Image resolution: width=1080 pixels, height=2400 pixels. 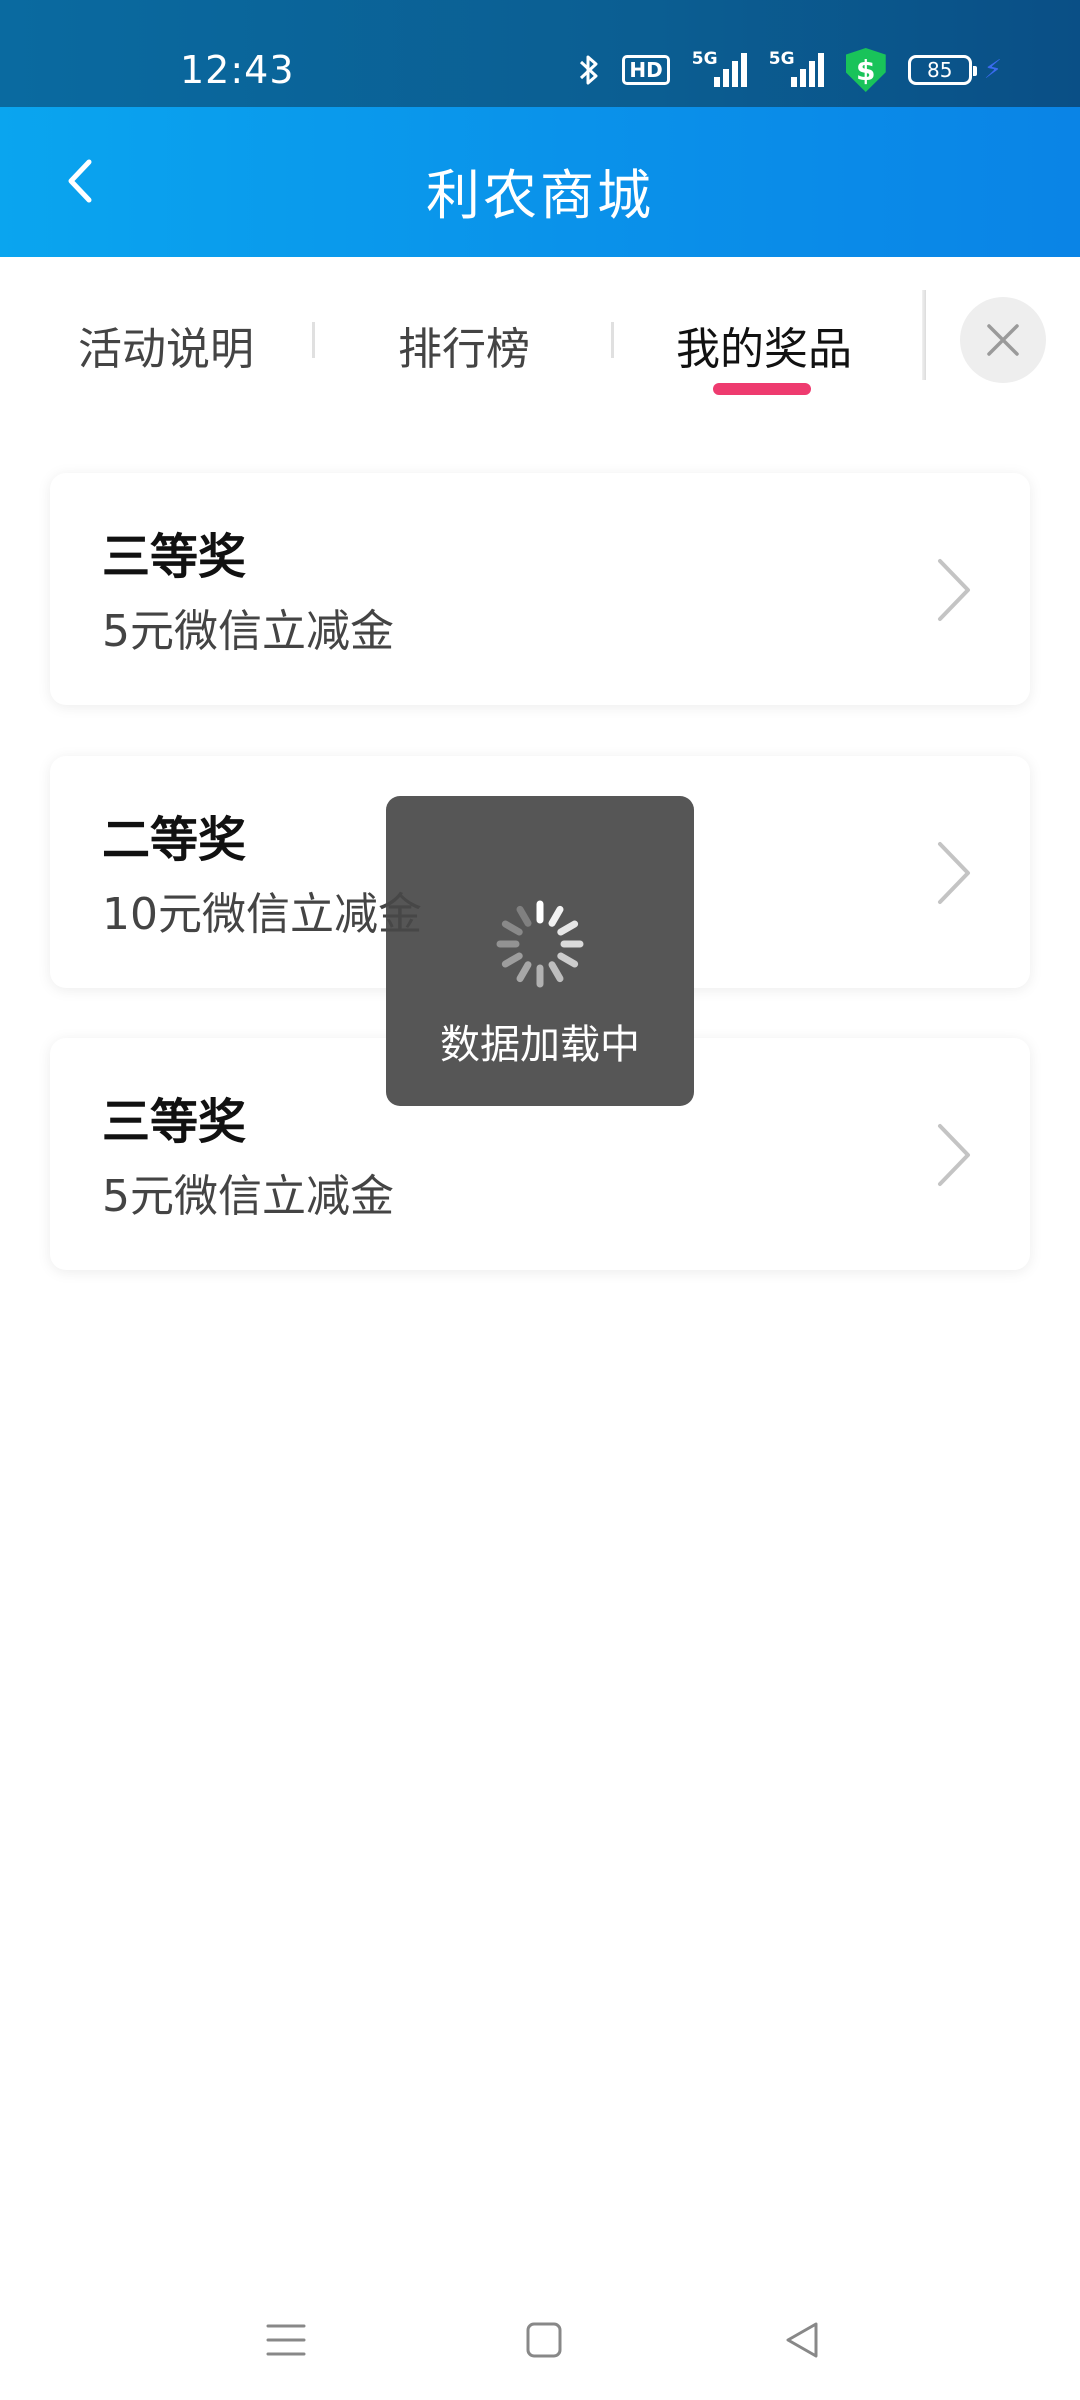 I want to click on nav-back-button, so click(x=802, y=2340).